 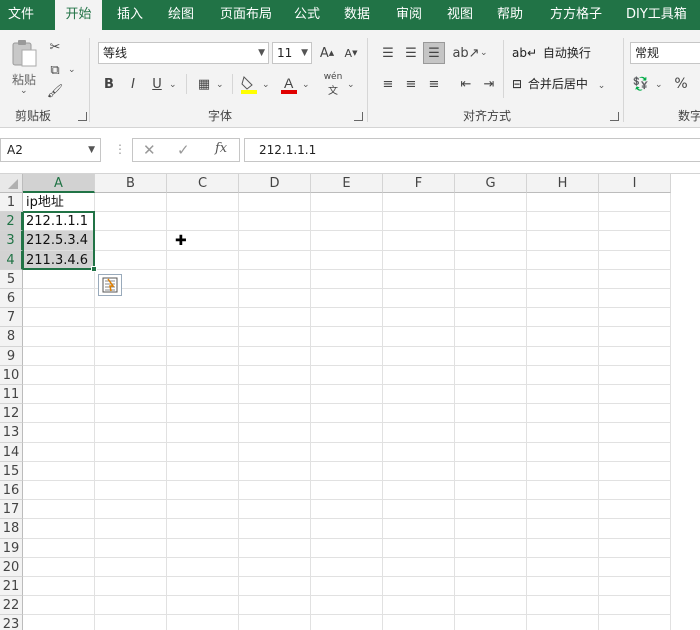 What do you see at coordinates (491, 433) in the screenshot?
I see `cell-g13` at bounding box center [491, 433].